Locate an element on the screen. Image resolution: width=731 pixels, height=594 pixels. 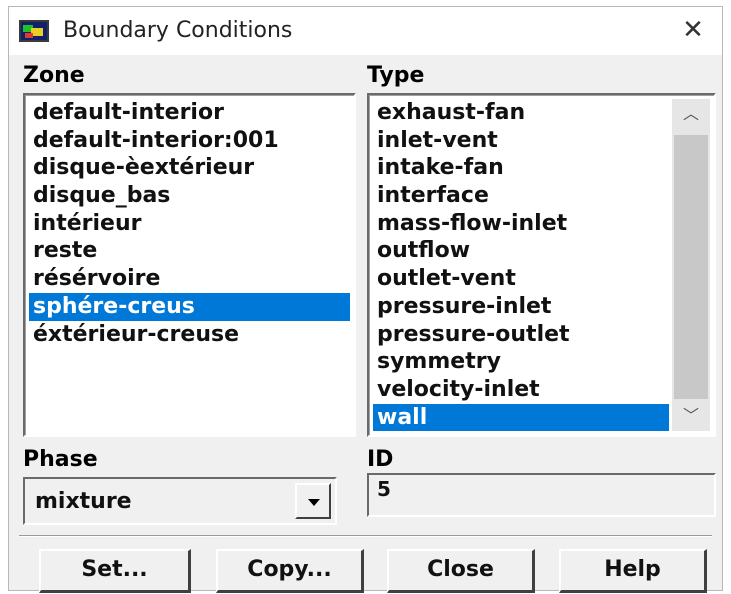
title-bar: Boundary Conditions ✕ is located at coordinates (365, 31).